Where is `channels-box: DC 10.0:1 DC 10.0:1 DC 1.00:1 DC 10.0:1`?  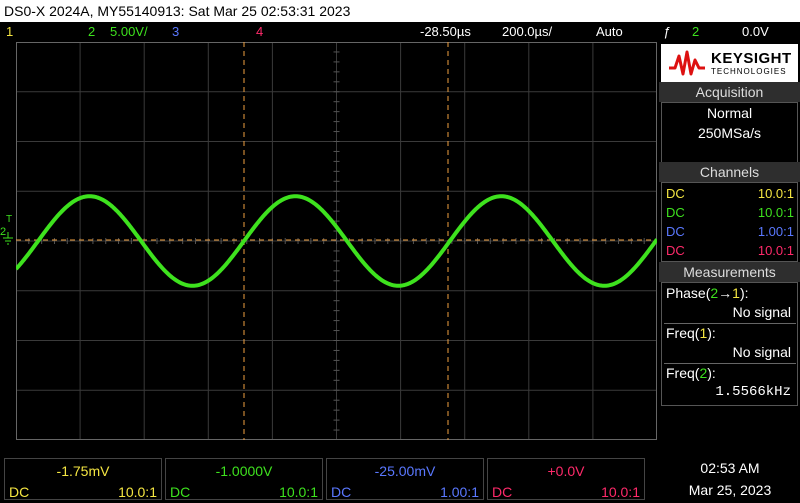 channels-box: DC 10.0:1 DC 10.0:1 DC 1.00:1 DC 10.0:1 is located at coordinates (729, 222).